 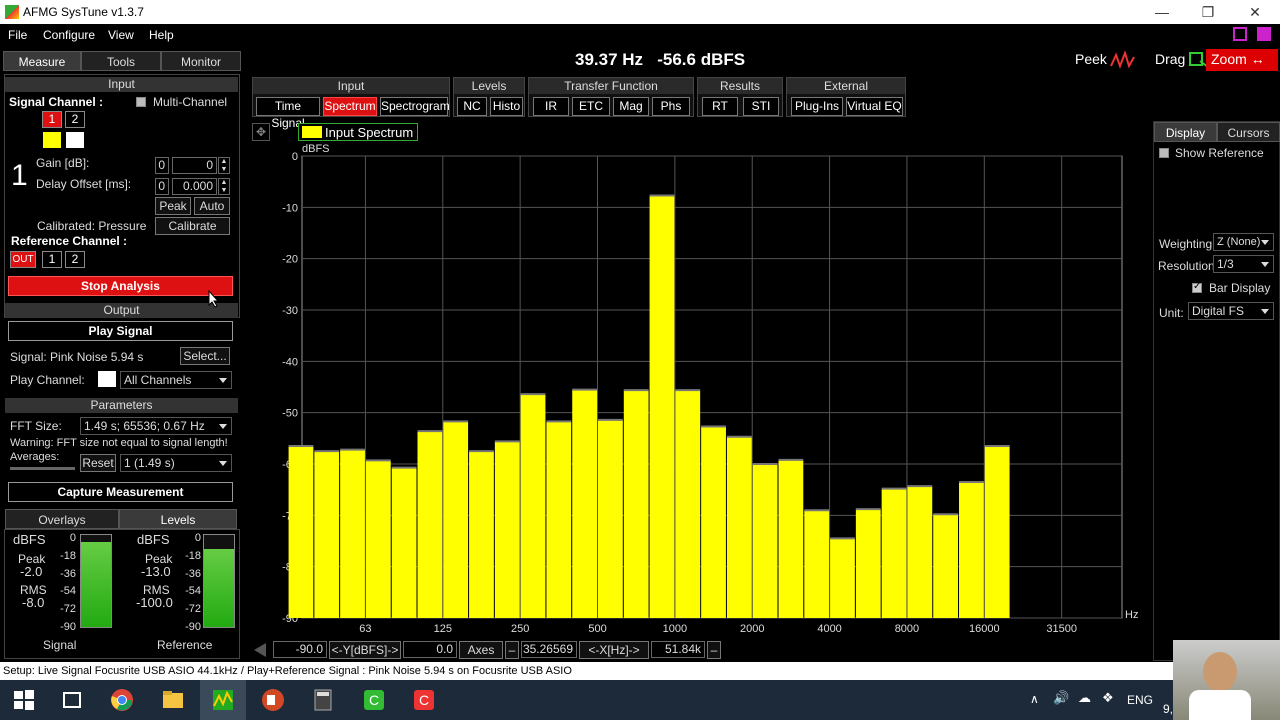 I want to click on delay-field: 0.000, so click(x=194, y=186).